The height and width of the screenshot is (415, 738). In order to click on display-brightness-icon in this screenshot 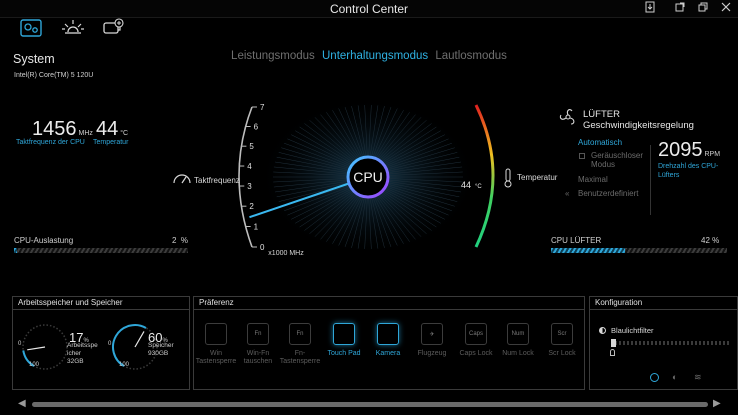, I will do `click(73, 28)`.